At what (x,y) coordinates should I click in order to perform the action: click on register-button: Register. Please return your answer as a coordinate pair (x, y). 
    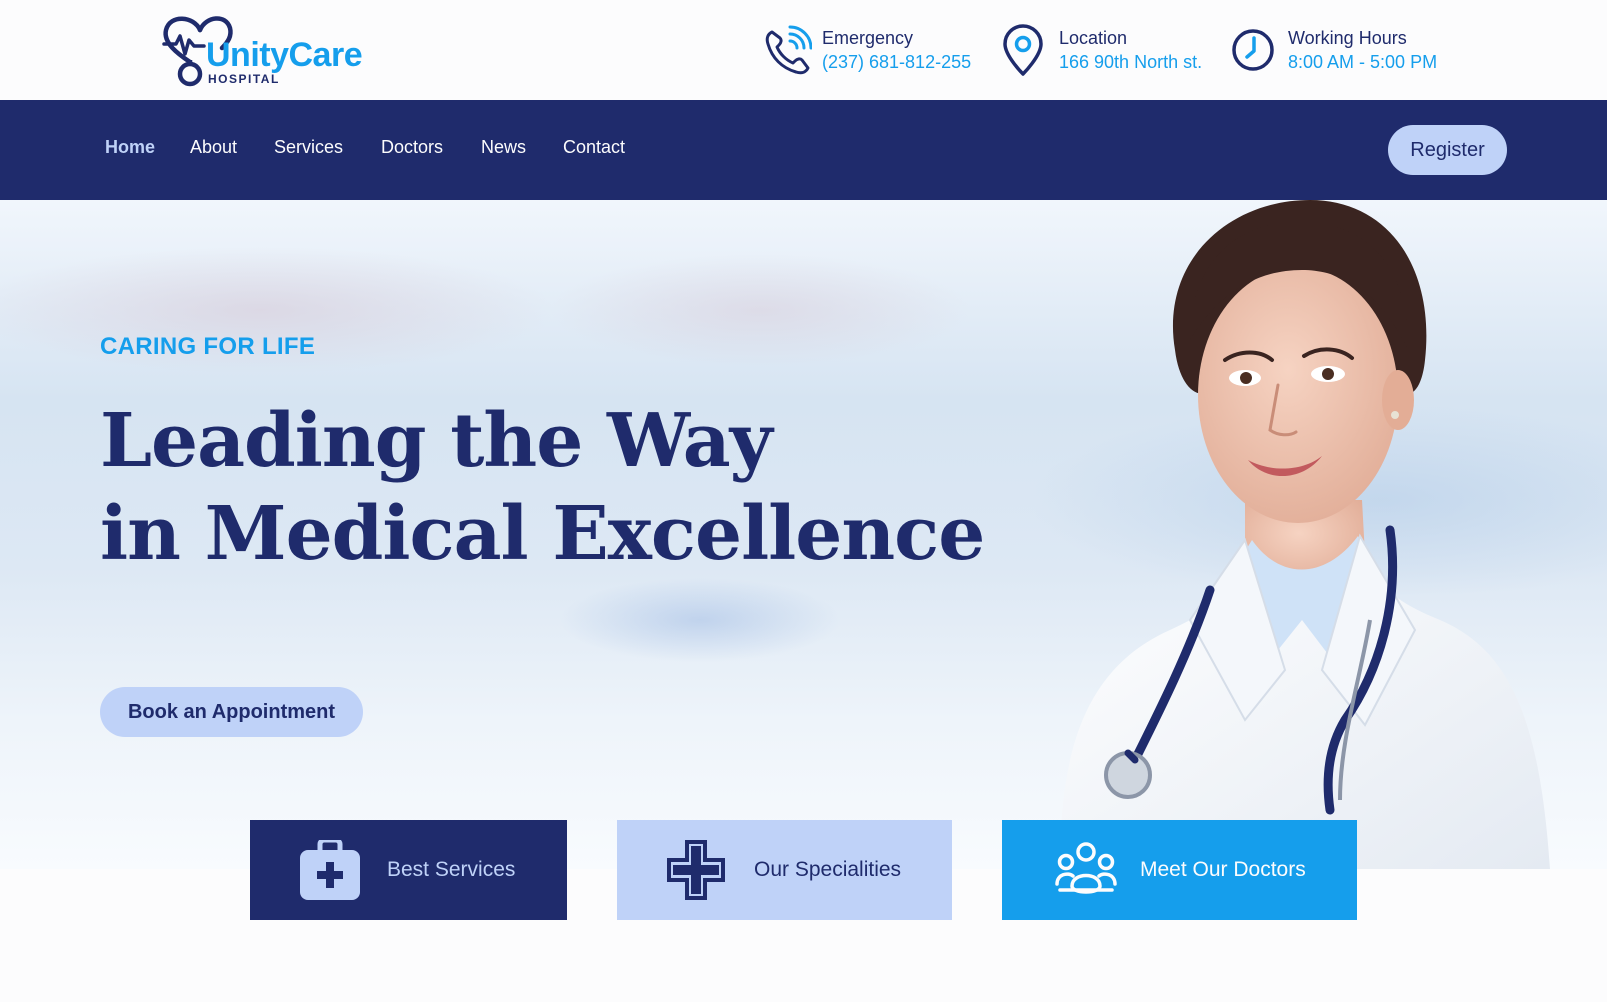
    Looking at the image, I should click on (1447, 150).